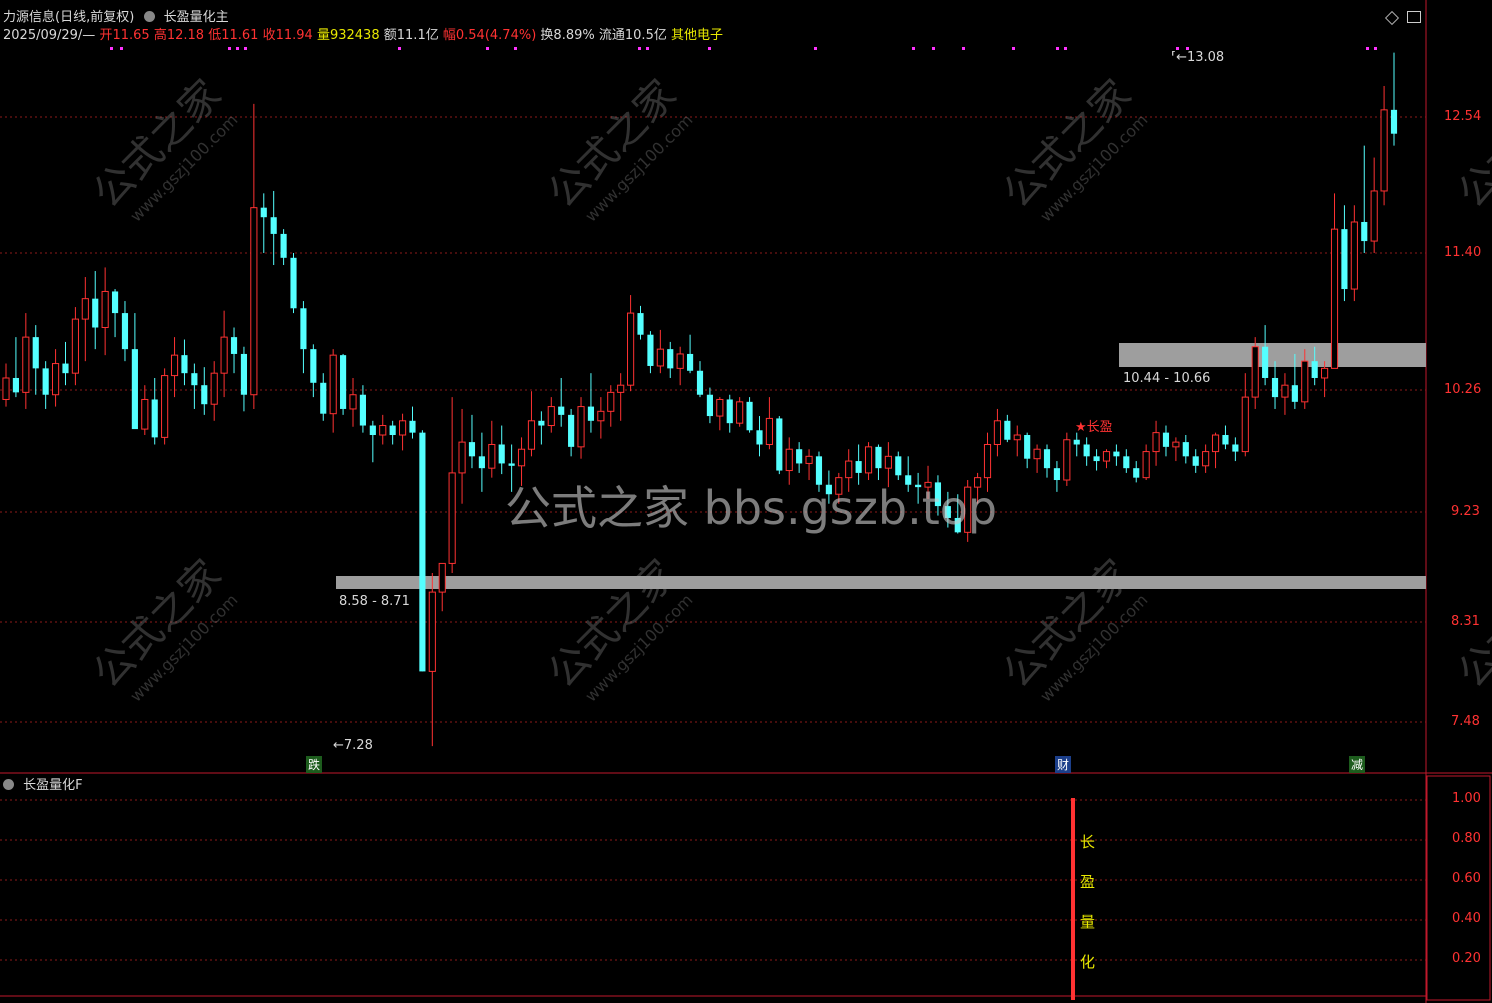 This screenshot has width=1492, height=1003. I want to click on main-indicator-name: 长盈量化主, so click(196, 17).